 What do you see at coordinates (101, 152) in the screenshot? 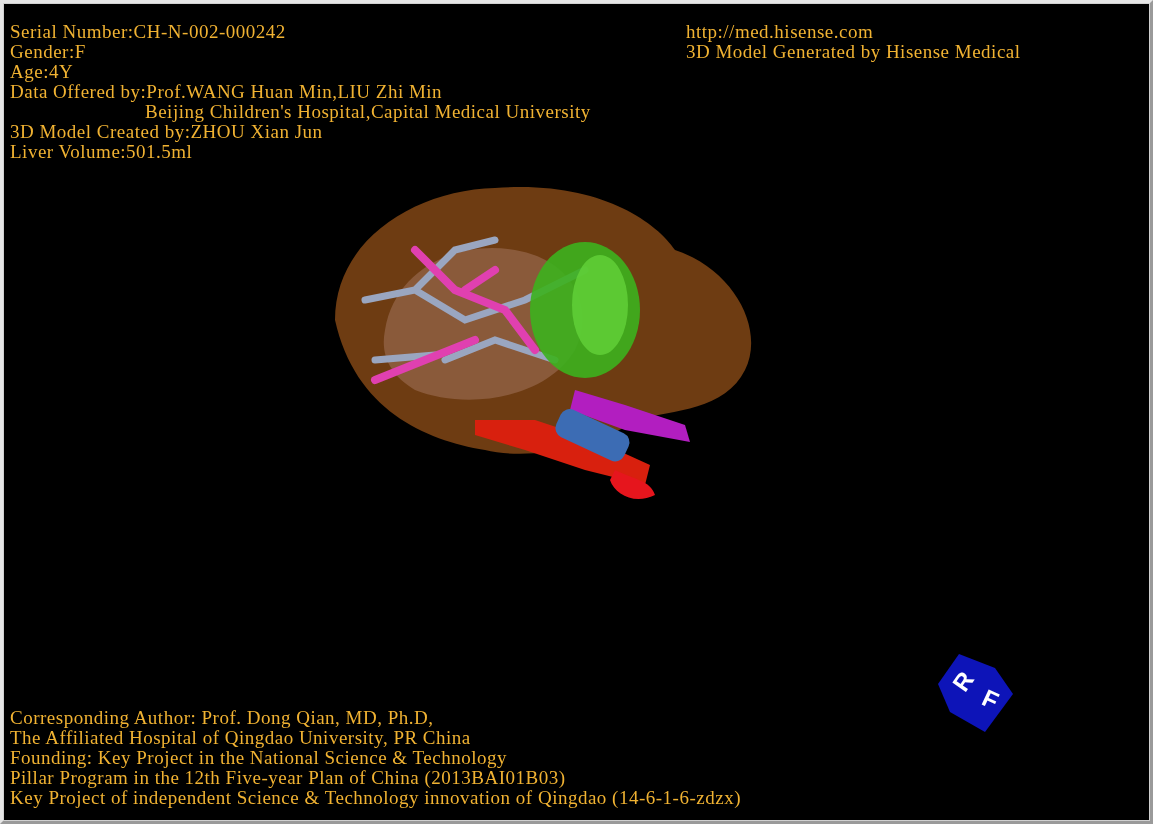
I see `info-text: Liver Volume:501.5ml` at bounding box center [101, 152].